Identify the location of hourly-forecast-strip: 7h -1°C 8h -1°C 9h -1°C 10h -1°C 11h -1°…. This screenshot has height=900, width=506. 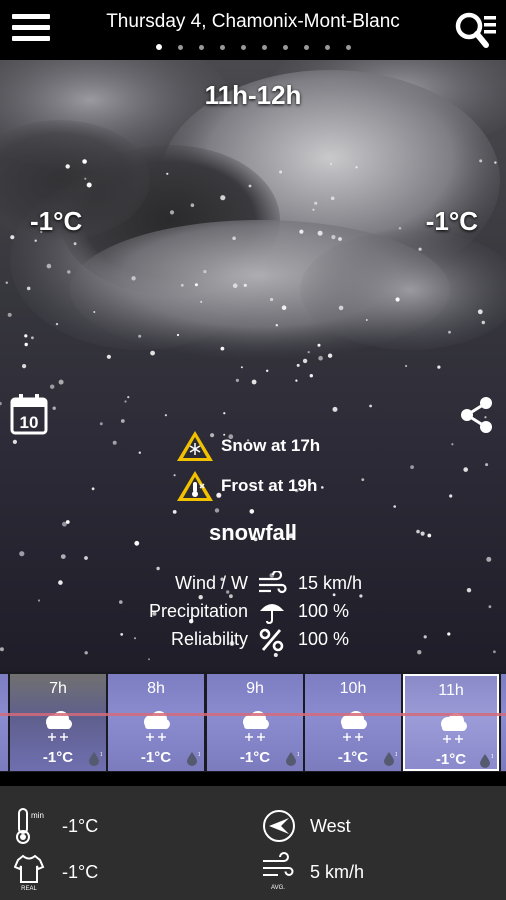
(253, 722).